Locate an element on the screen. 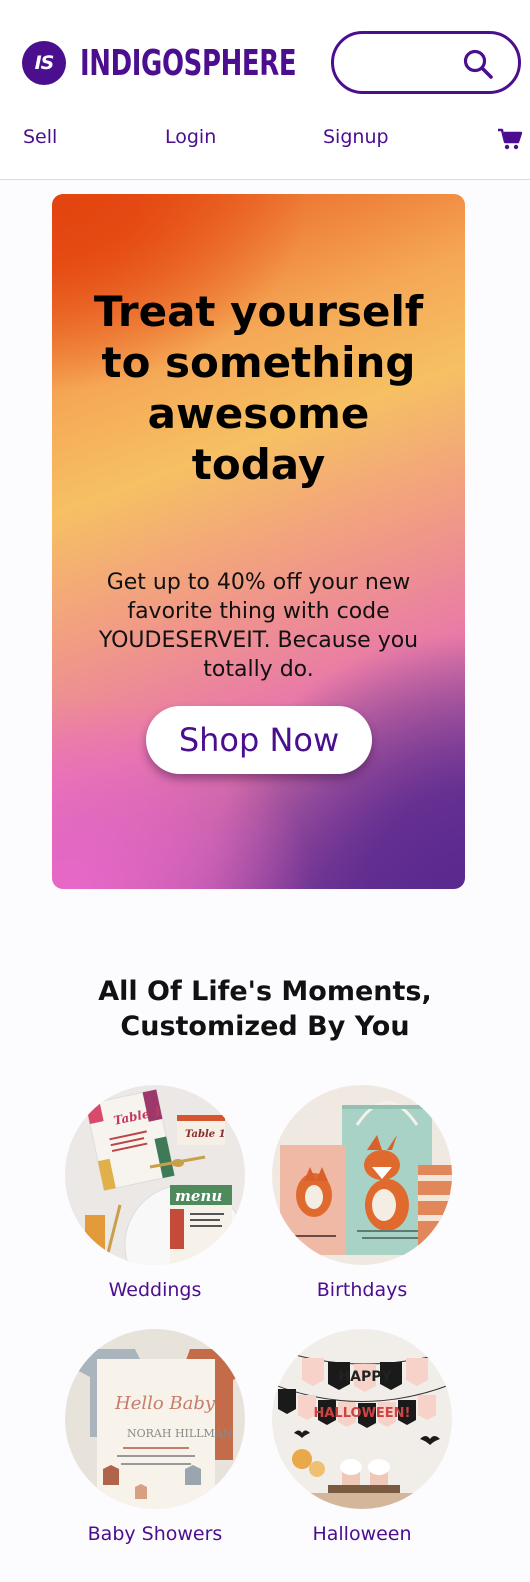 Image resolution: width=530 pixels, height=1582 pixels. svg-text: menu is located at coordinates (198, 1196).